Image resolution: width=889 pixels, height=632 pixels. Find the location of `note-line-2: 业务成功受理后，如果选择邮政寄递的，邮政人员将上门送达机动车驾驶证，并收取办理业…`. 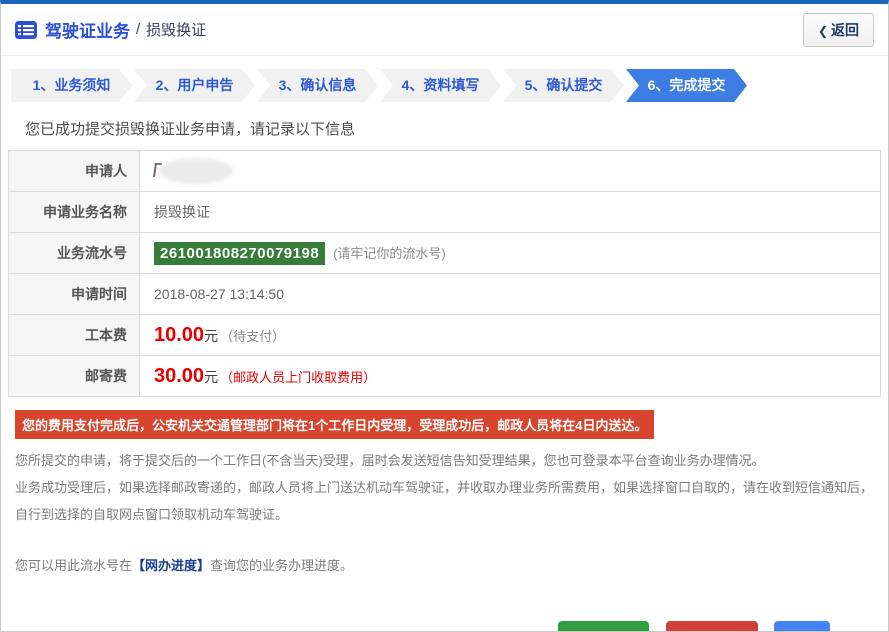

note-line-2: 业务成功受理后，如果选择邮政寄递的，邮政人员将上门送达机动车驾驶证，并收取办理业… is located at coordinates (444, 487).